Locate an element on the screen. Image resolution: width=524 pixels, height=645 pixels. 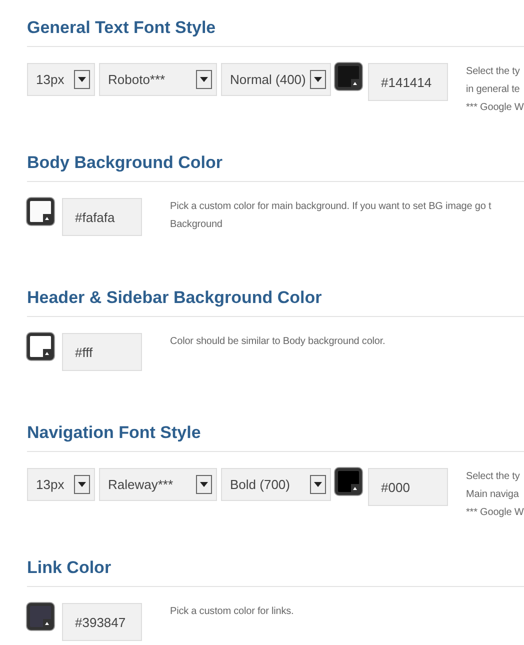
color-input: #000 is located at coordinates (408, 487).